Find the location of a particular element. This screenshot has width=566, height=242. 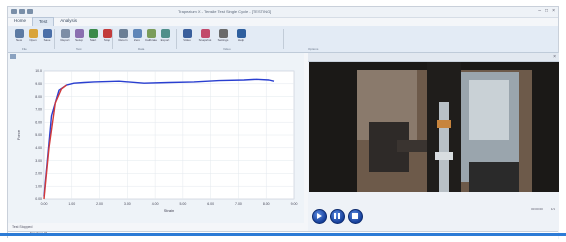

video-frame-count: 1/1 is located at coordinates (552, 209).